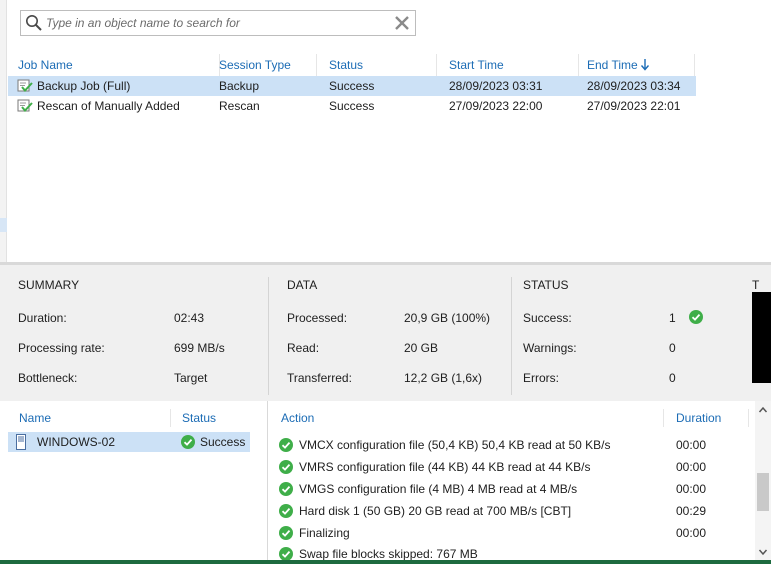 The height and width of the screenshot is (564, 771). What do you see at coordinates (541, 378) in the screenshot?
I see `errors-label: Errors:` at bounding box center [541, 378].